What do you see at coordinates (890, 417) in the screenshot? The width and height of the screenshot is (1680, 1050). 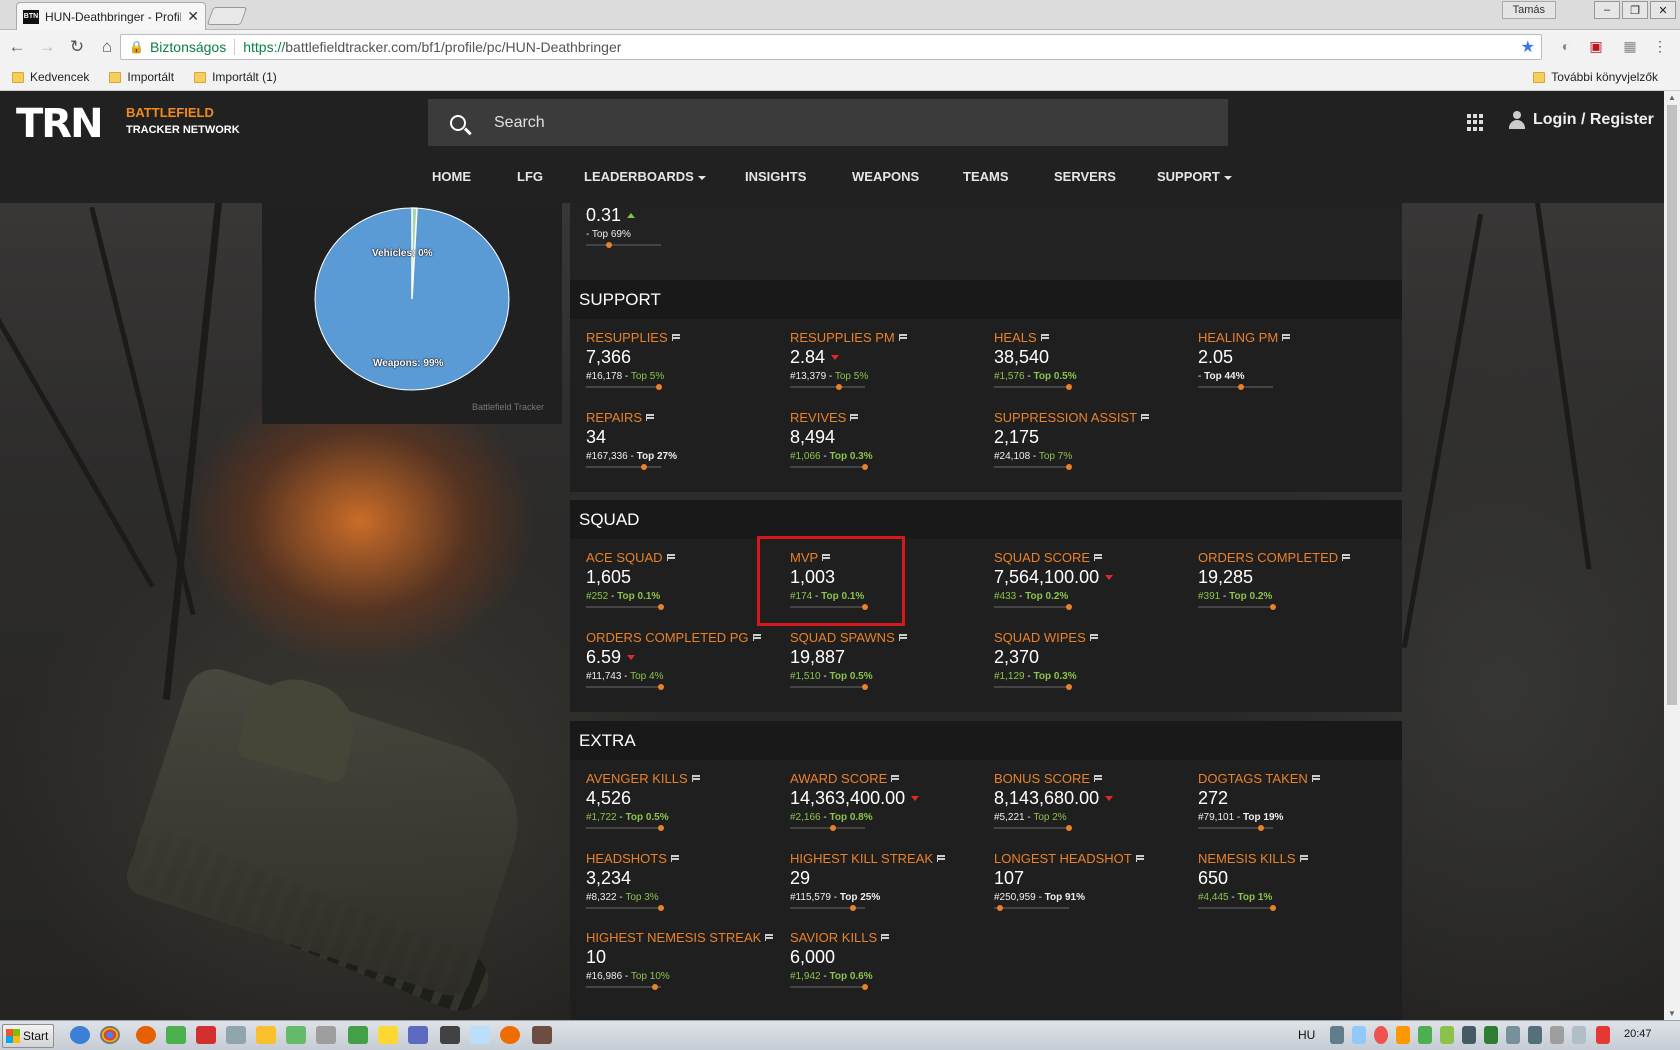 I see `stat-label: REVIVES` at bounding box center [890, 417].